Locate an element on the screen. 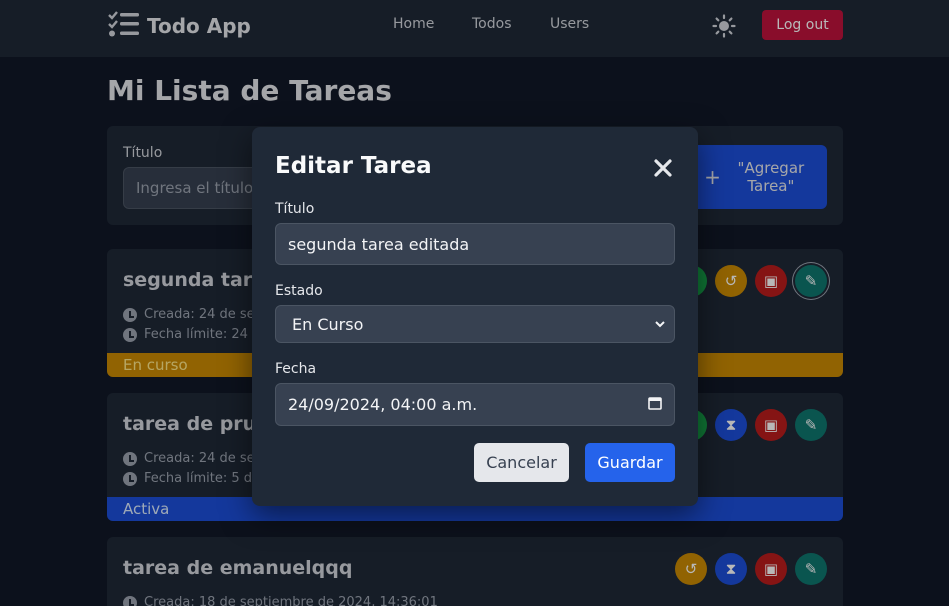 Image resolution: width=949 pixels, height=606 pixels. title-input: segunda tarea editada is located at coordinates (475, 244).